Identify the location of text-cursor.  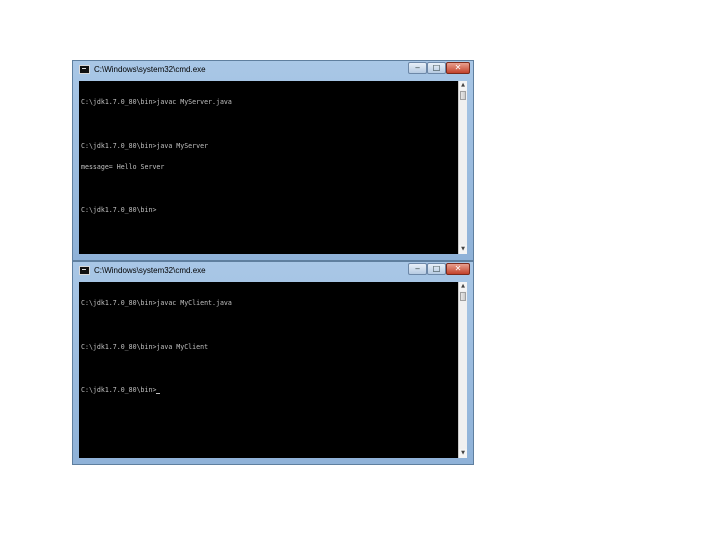
(158, 393).